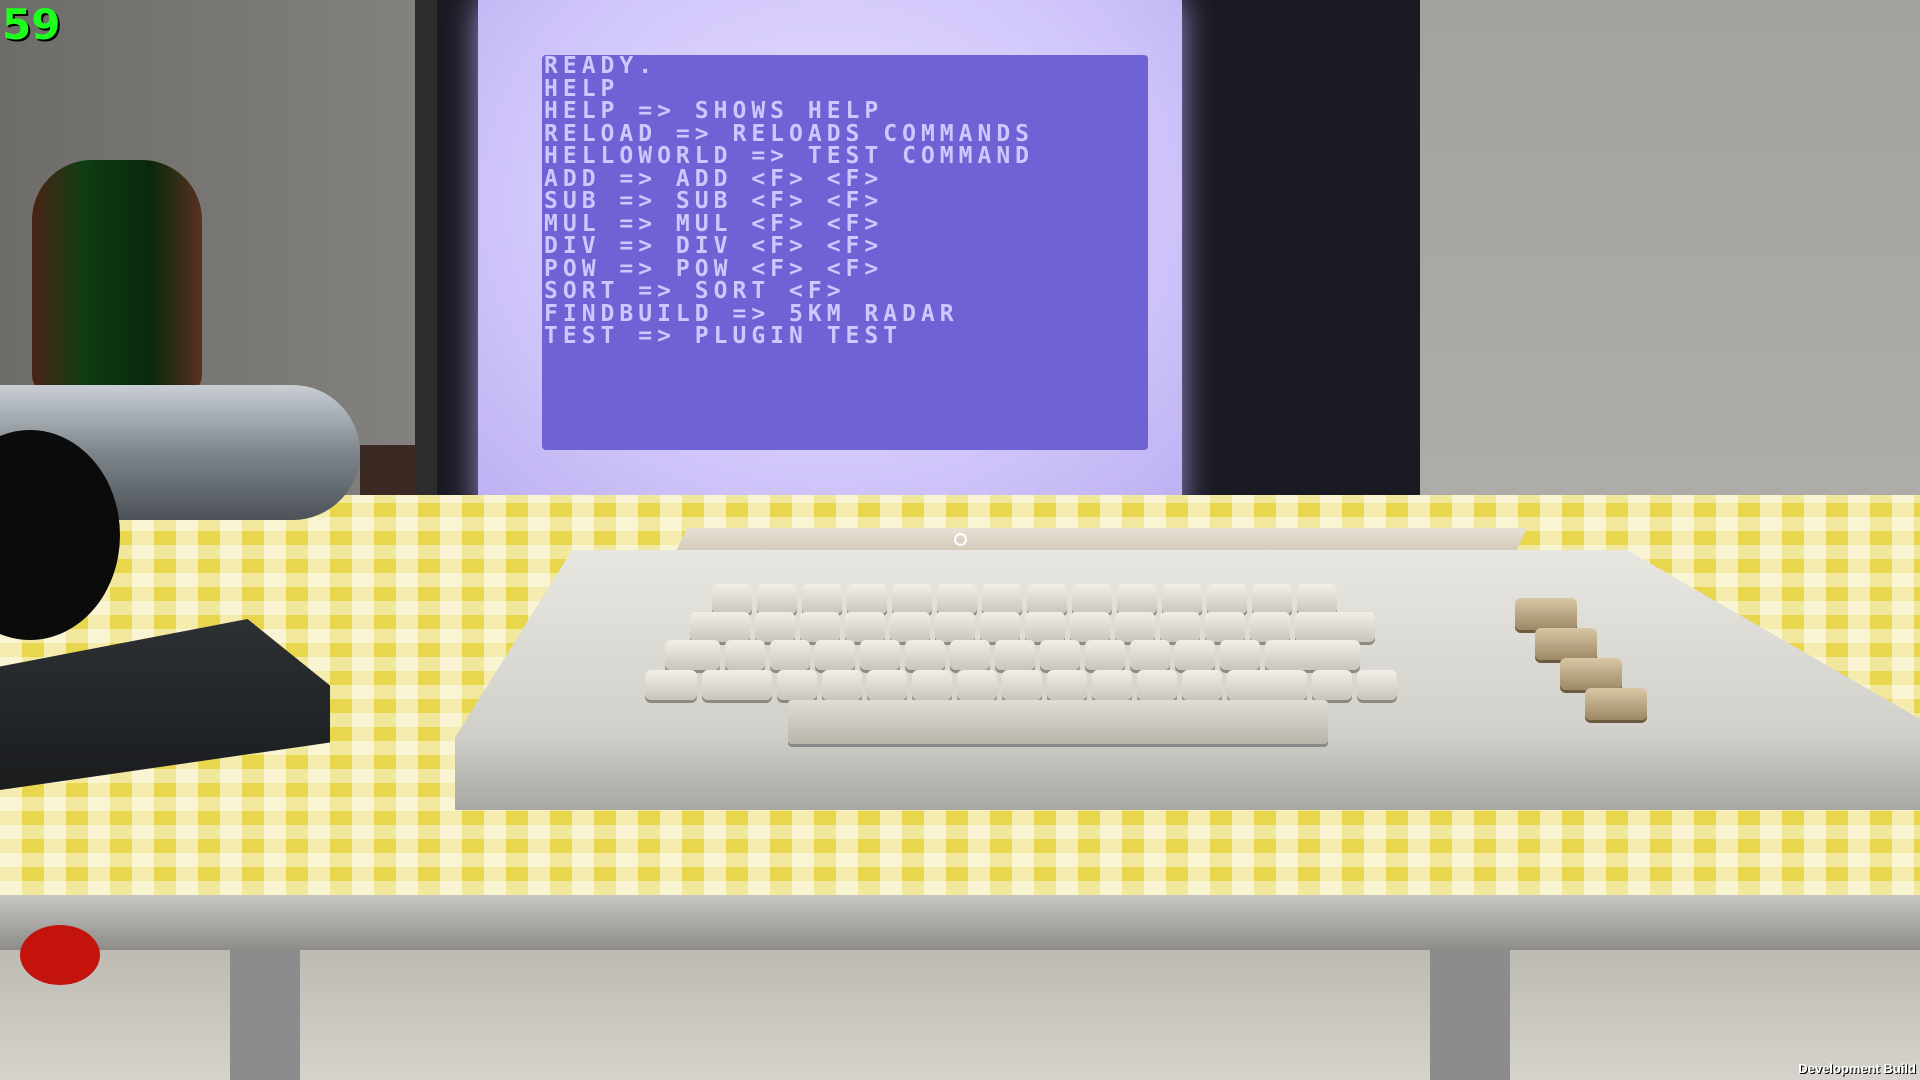 The height and width of the screenshot is (1080, 1920). What do you see at coordinates (714, 178) in the screenshot?
I see `terminal-line: ADD => ADD <F> <F>` at bounding box center [714, 178].